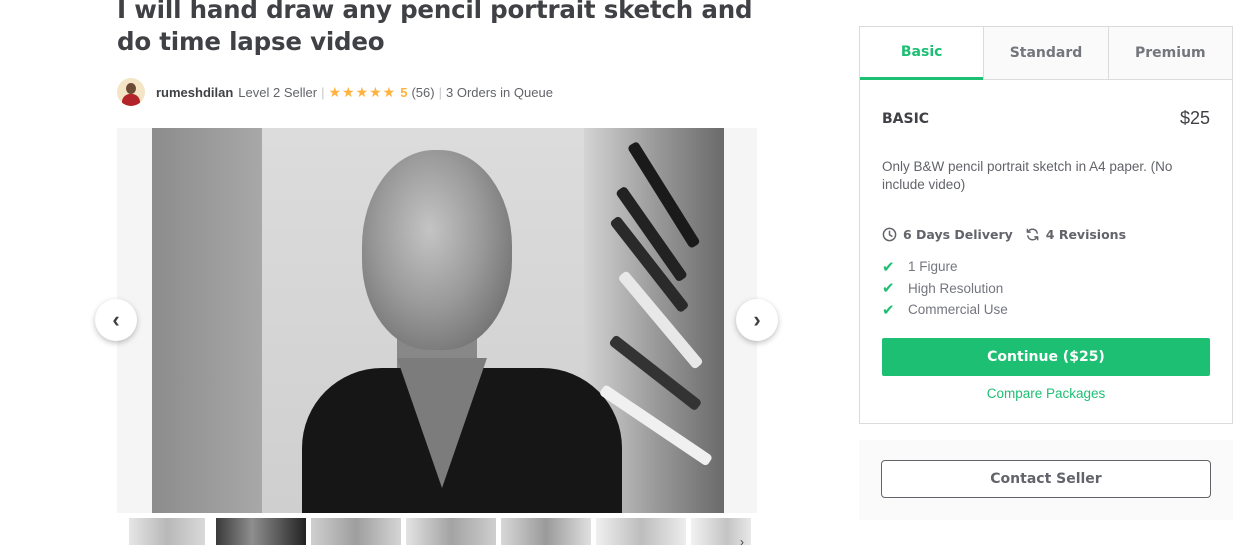  Describe the element at coordinates (922, 53) in the screenshot. I see `tab-basic: Basic` at that location.